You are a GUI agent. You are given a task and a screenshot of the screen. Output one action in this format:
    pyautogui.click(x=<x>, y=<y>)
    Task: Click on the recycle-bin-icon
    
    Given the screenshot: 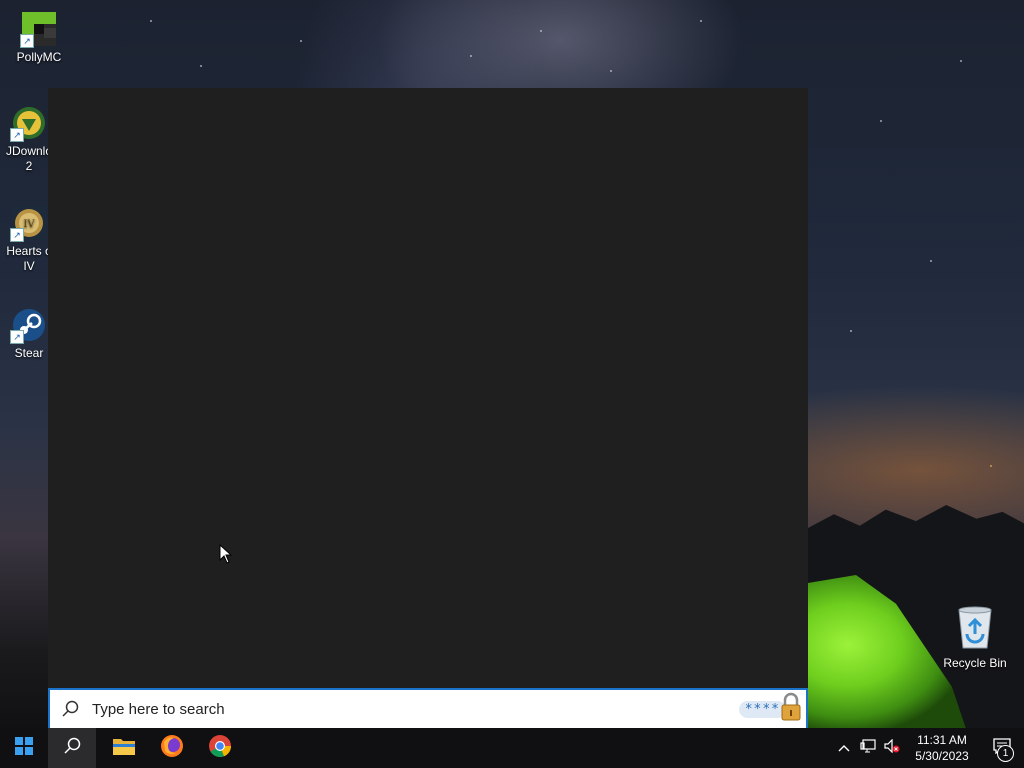 What is the action you would take?
    pyautogui.click(x=975, y=627)
    